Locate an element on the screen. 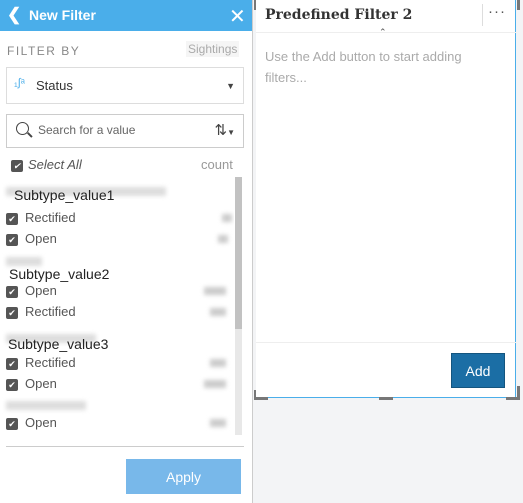  panel-header: ❮ New Filter ✕ is located at coordinates (126, 15).